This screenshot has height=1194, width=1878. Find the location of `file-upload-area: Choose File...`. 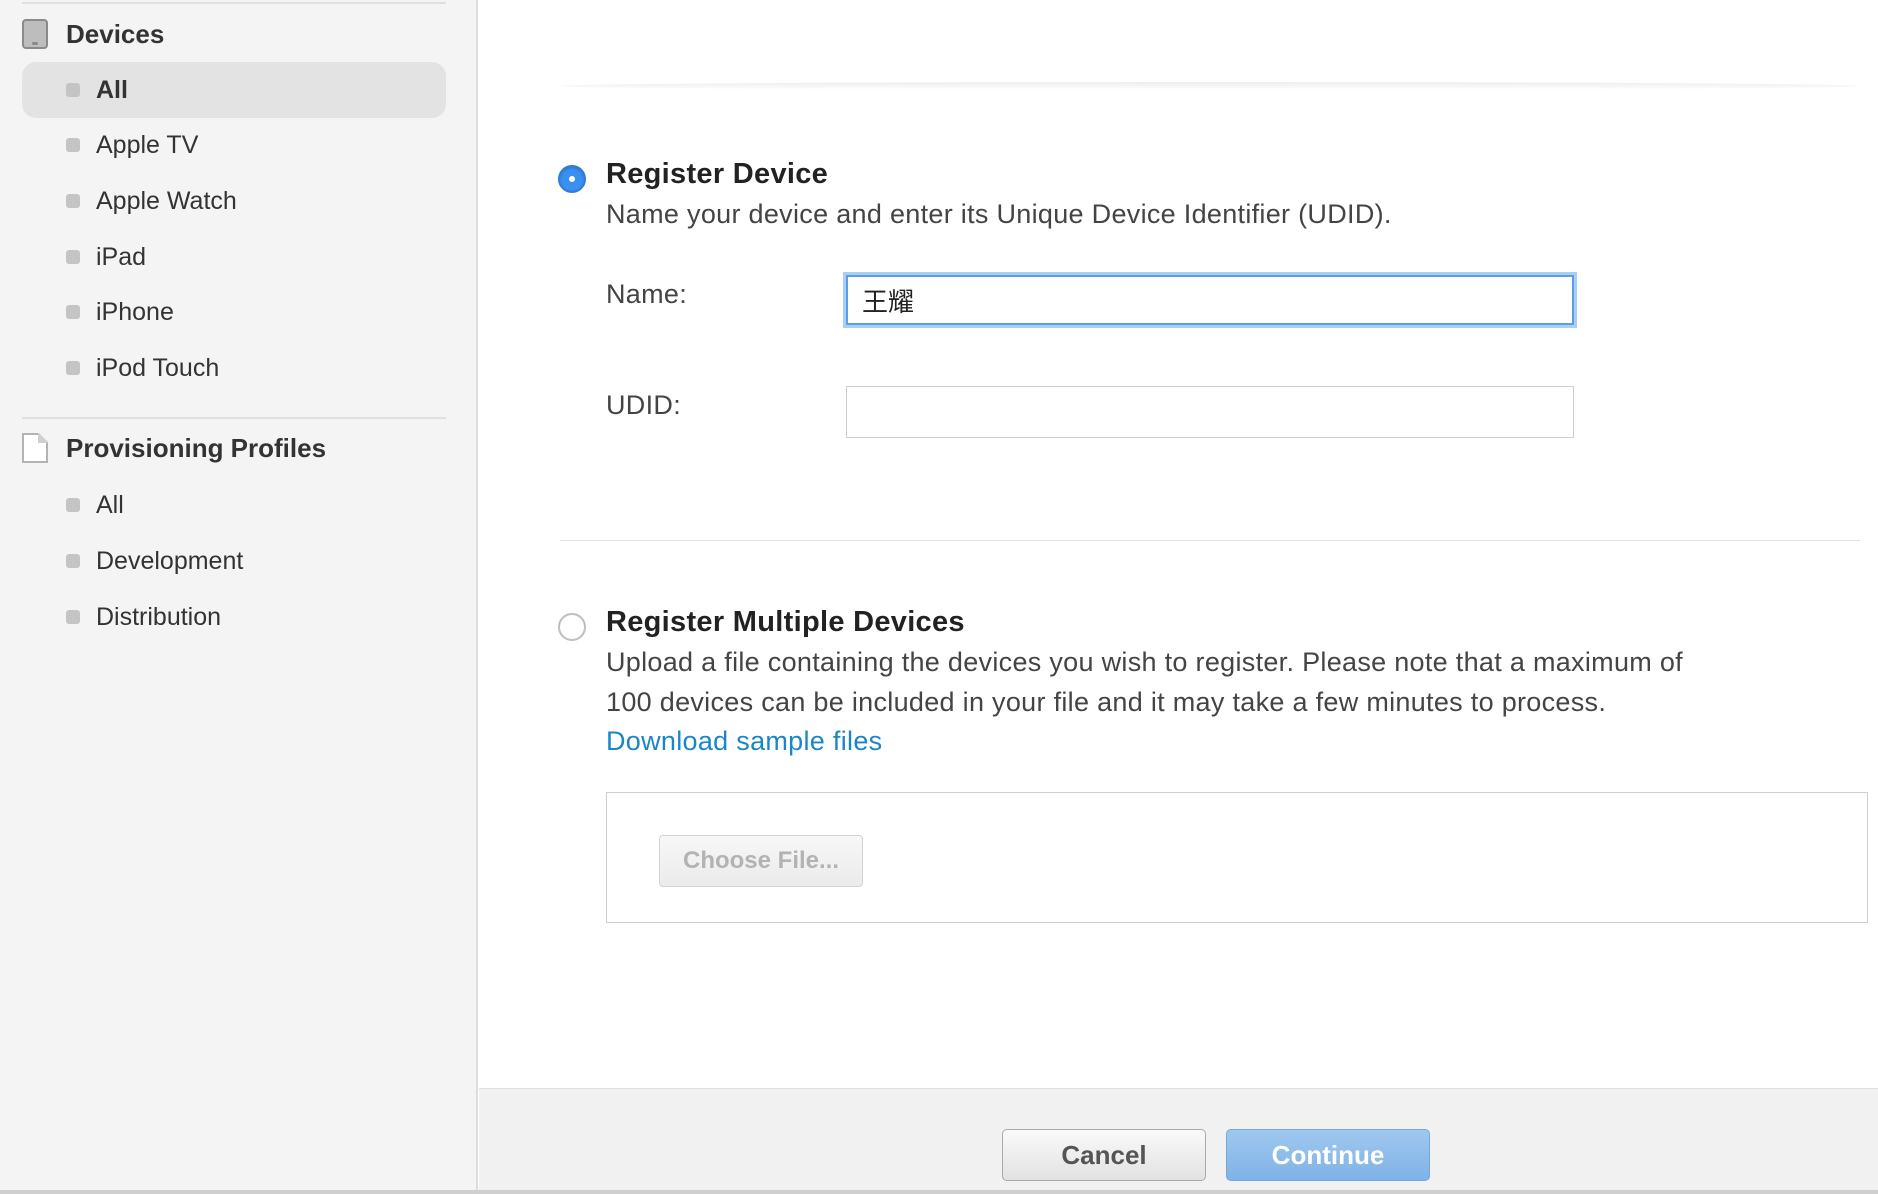

file-upload-area: Choose File... is located at coordinates (1237, 857).